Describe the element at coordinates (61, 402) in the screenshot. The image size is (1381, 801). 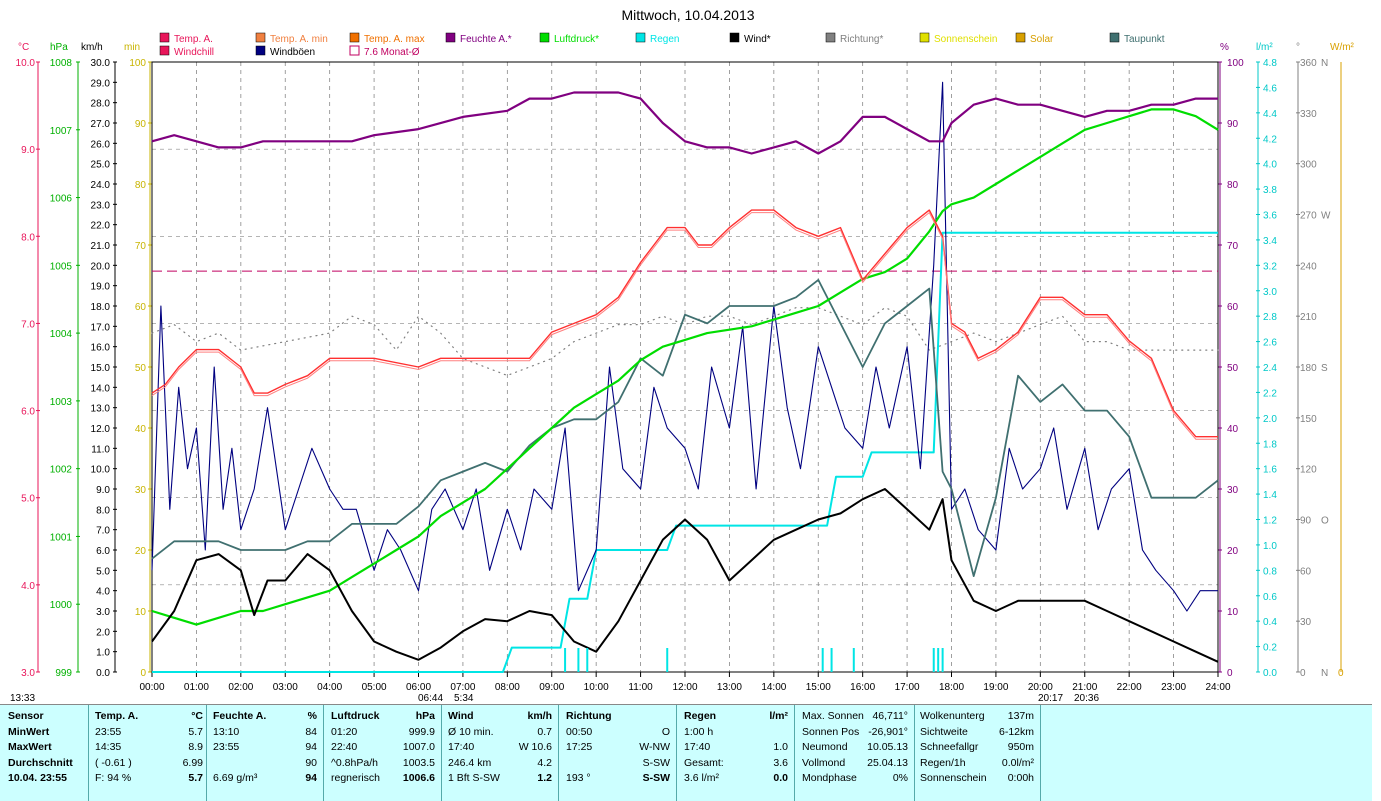
I see `hpa-tick-label: 1003` at that location.